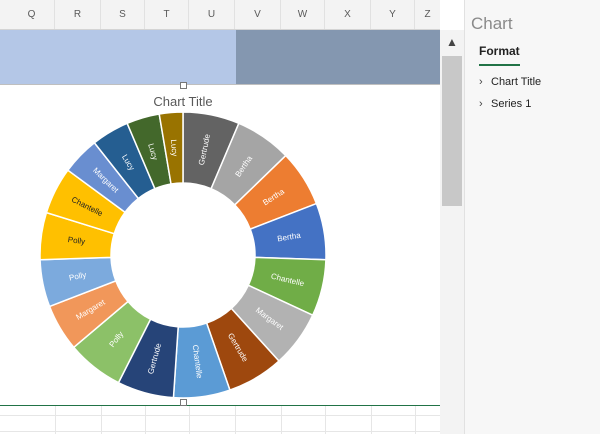  Describe the element at coordinates (183, 402) in the screenshot. I see `resize-handle-bottom` at that location.